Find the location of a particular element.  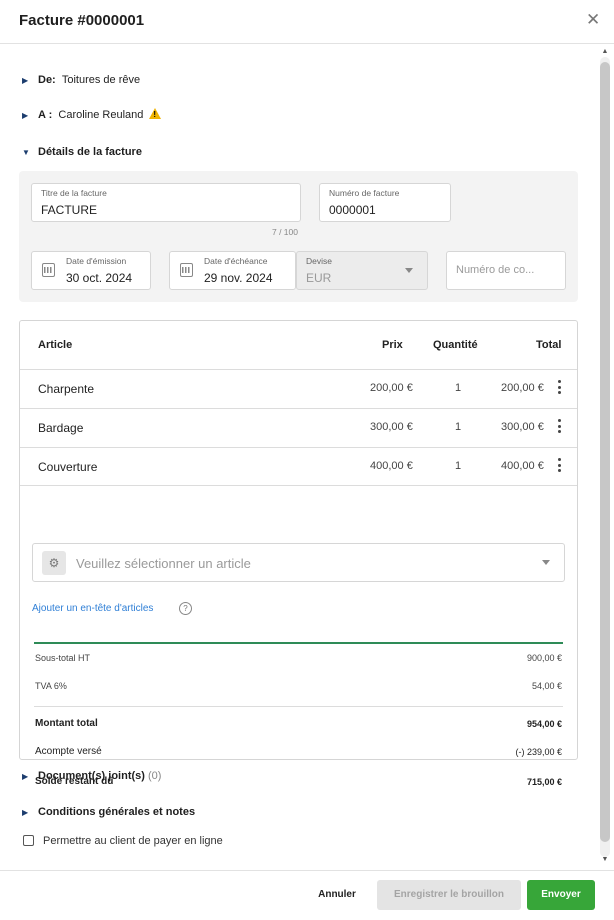

table-row: Bardage 300,00 € 1 300,00 € is located at coordinates (298, 427).